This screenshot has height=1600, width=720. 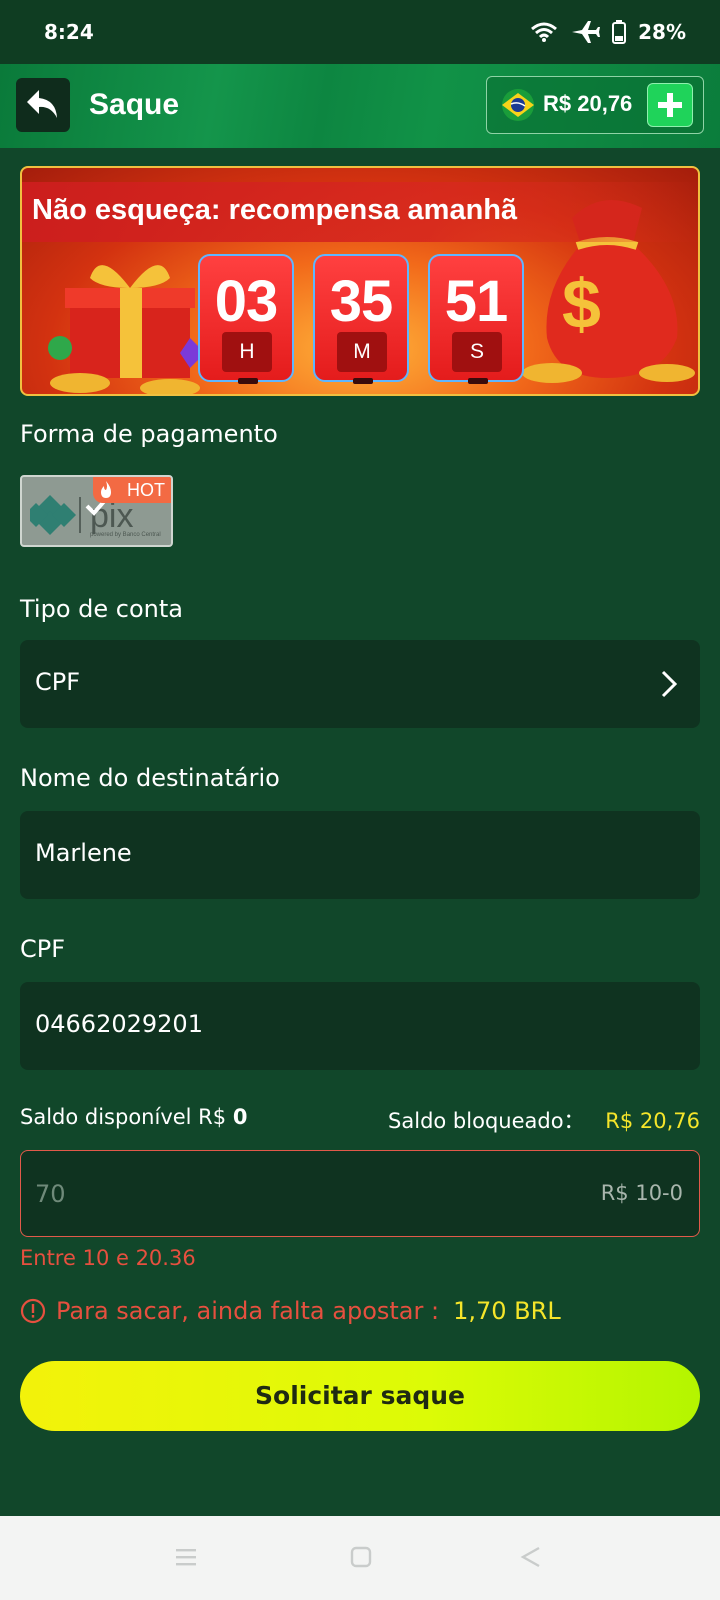 I want to click on airplane-icon, so click(x=586, y=32).